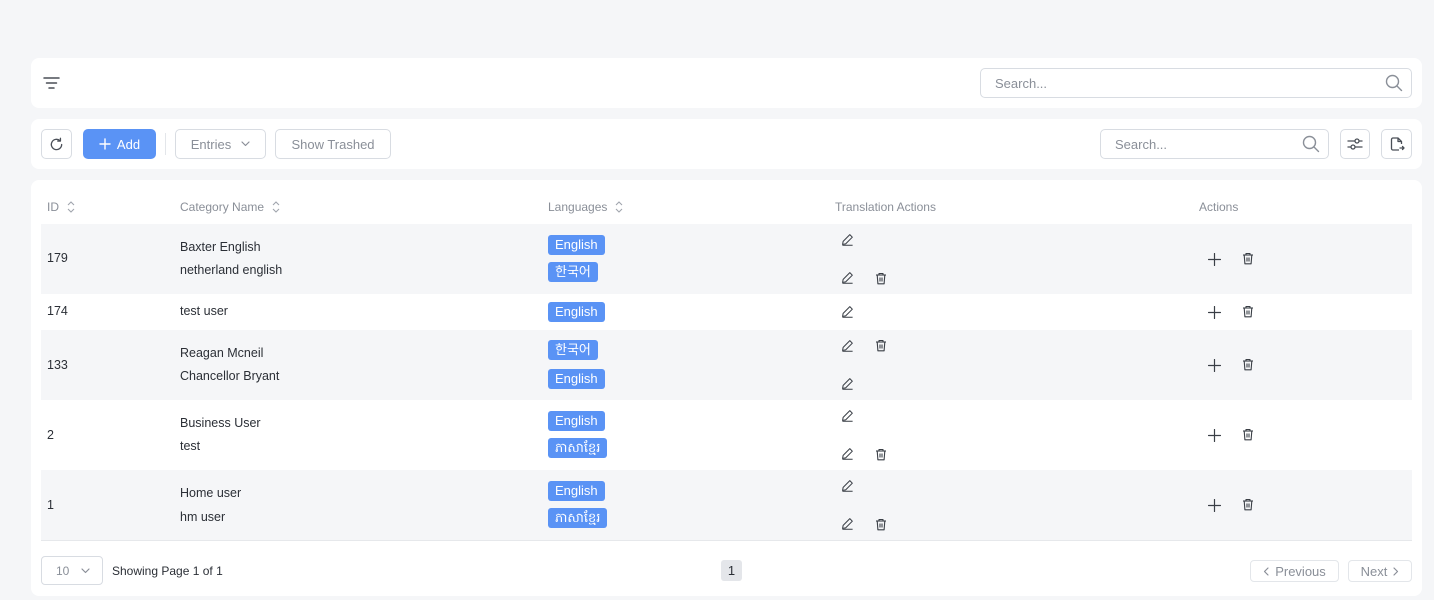  What do you see at coordinates (165, 144) in the screenshot?
I see `toolbar-divider` at bounding box center [165, 144].